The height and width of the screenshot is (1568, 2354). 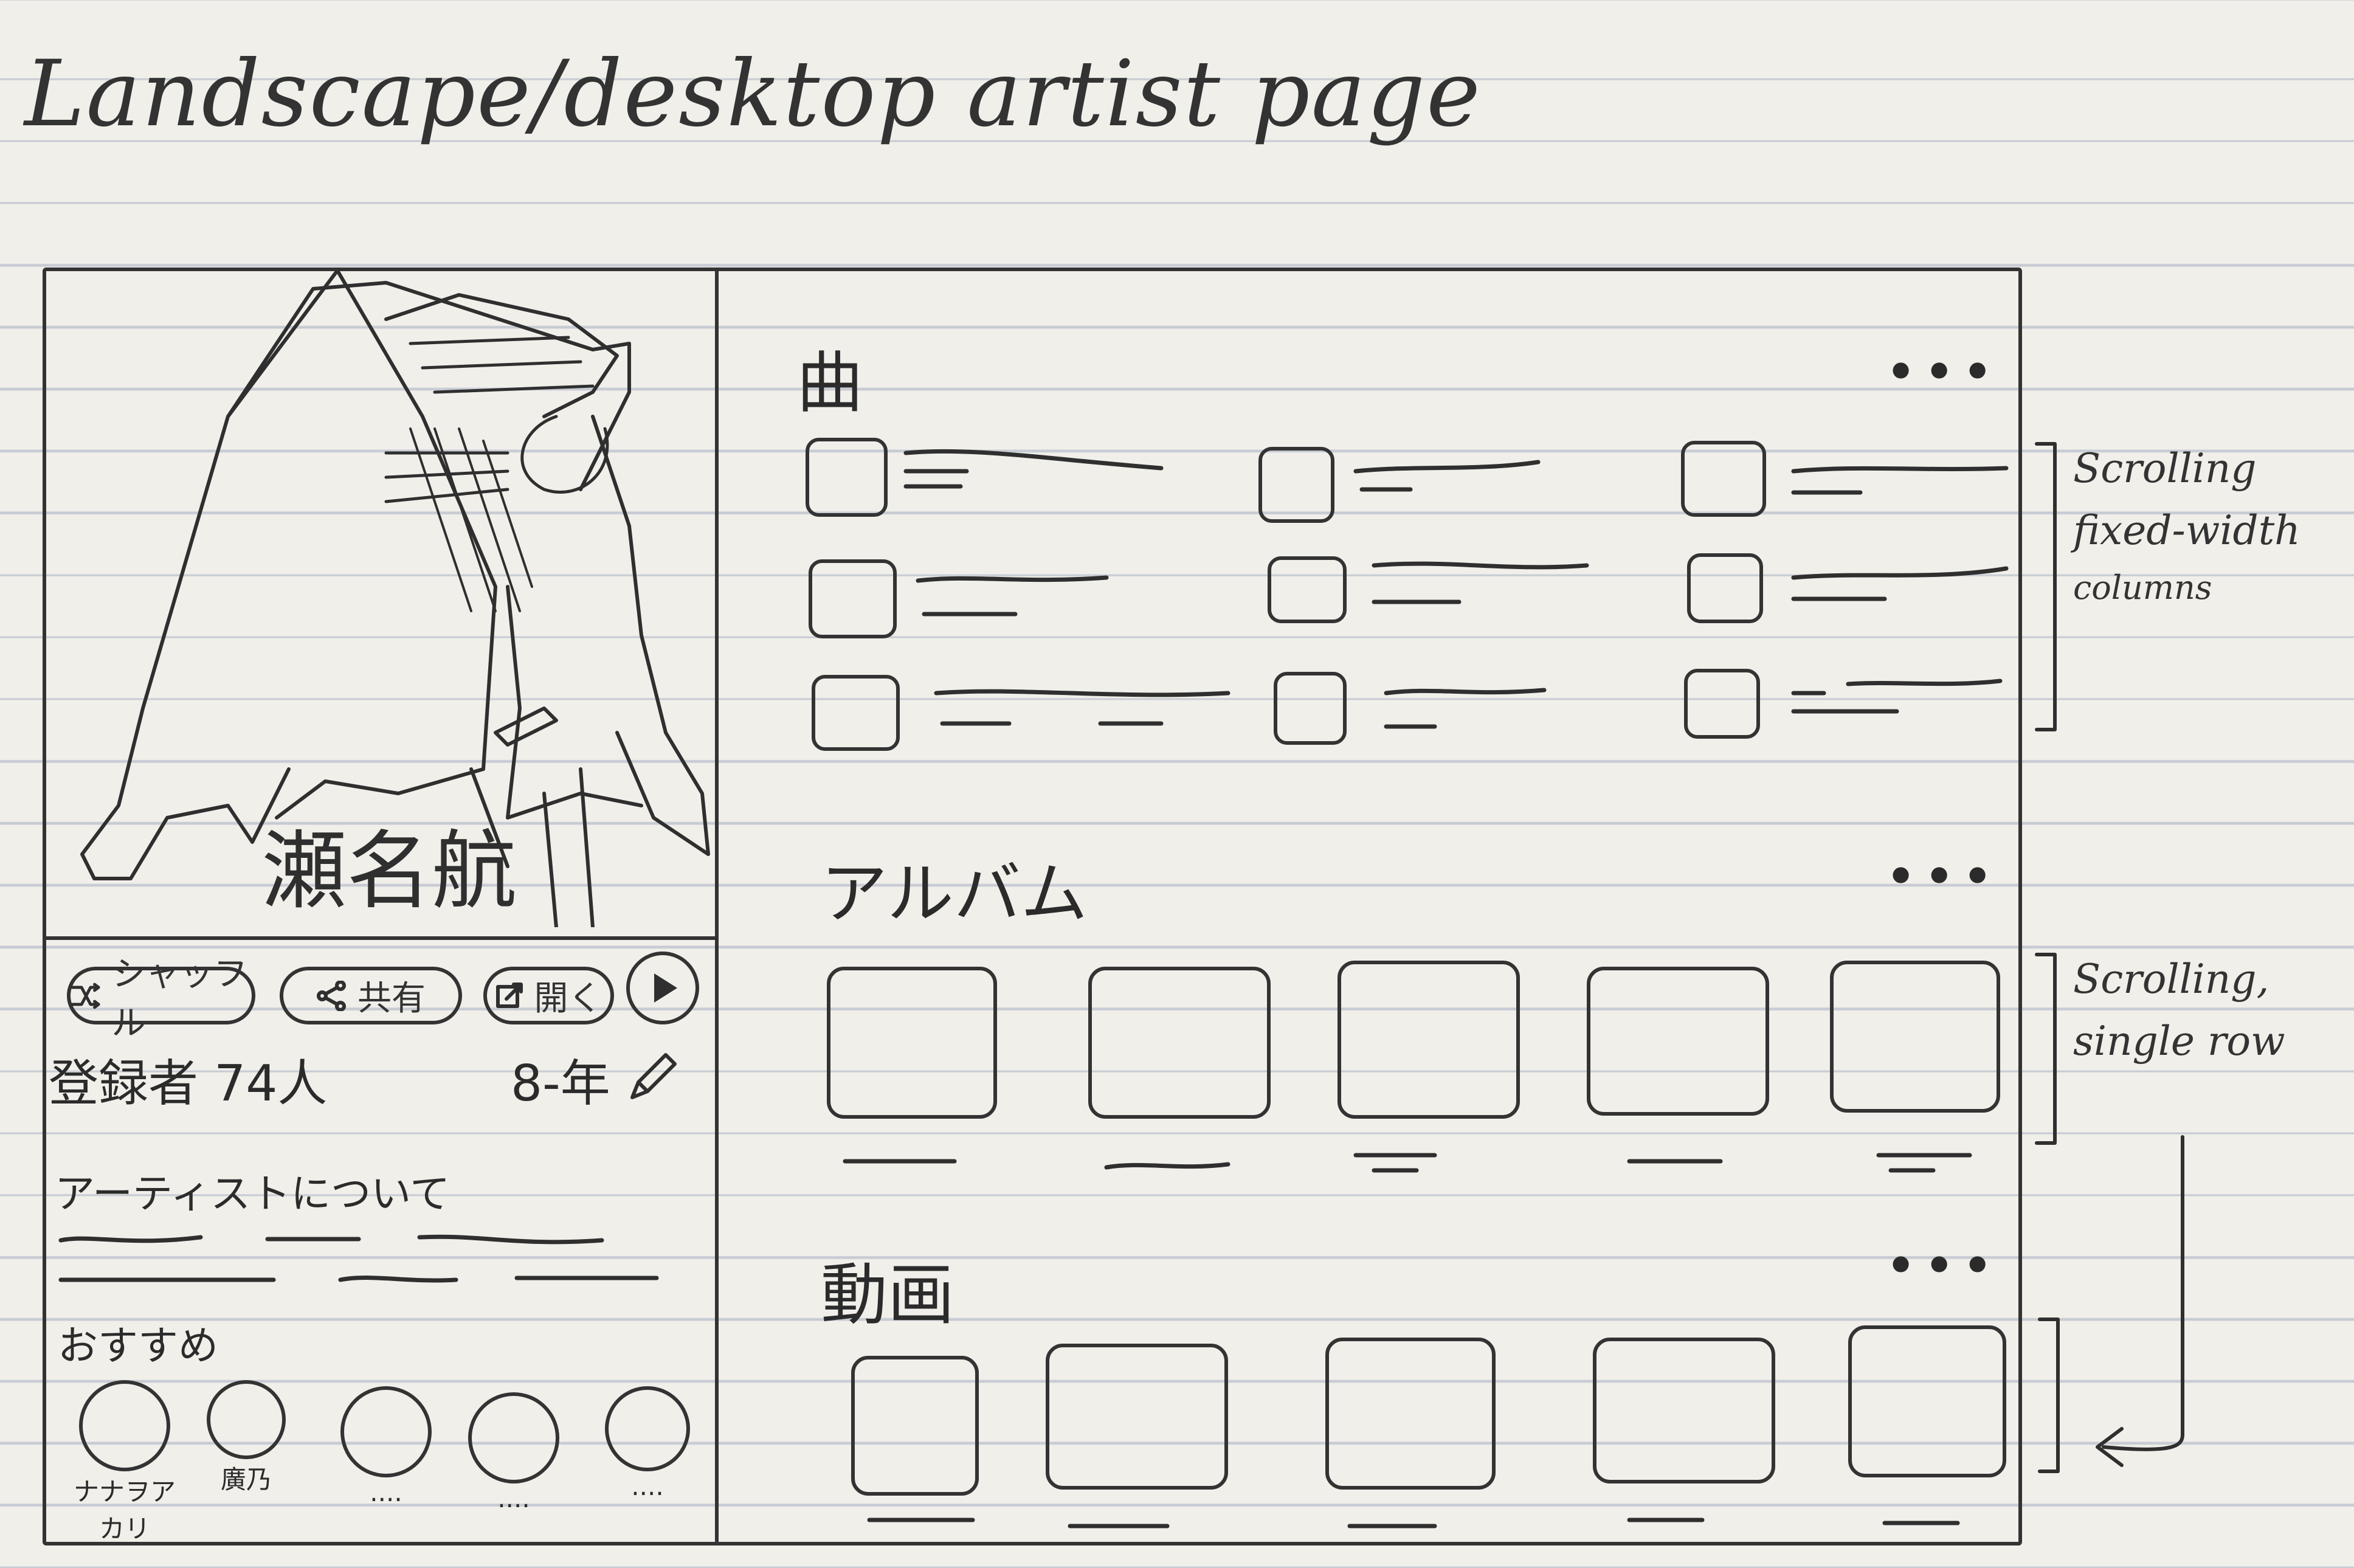 I want to click on recommended-item: ナナヲアカリ, so click(x=129, y=1463).